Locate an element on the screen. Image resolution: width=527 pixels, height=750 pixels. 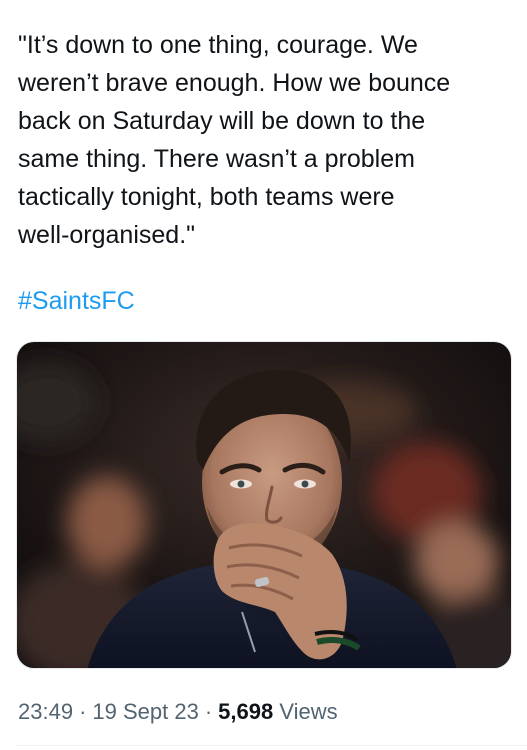
divider is located at coordinates (271, 745).